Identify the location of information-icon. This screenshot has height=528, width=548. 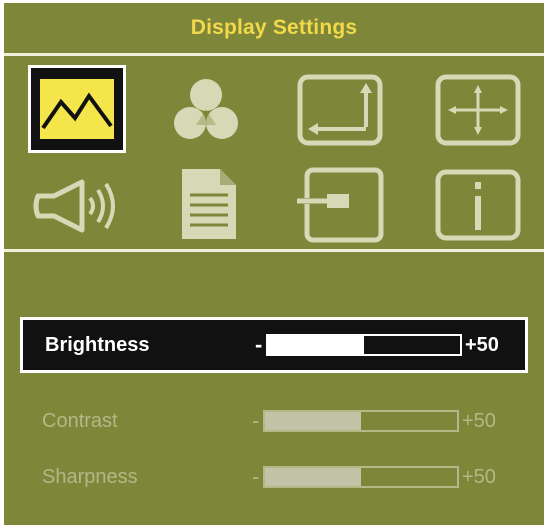
(478, 205).